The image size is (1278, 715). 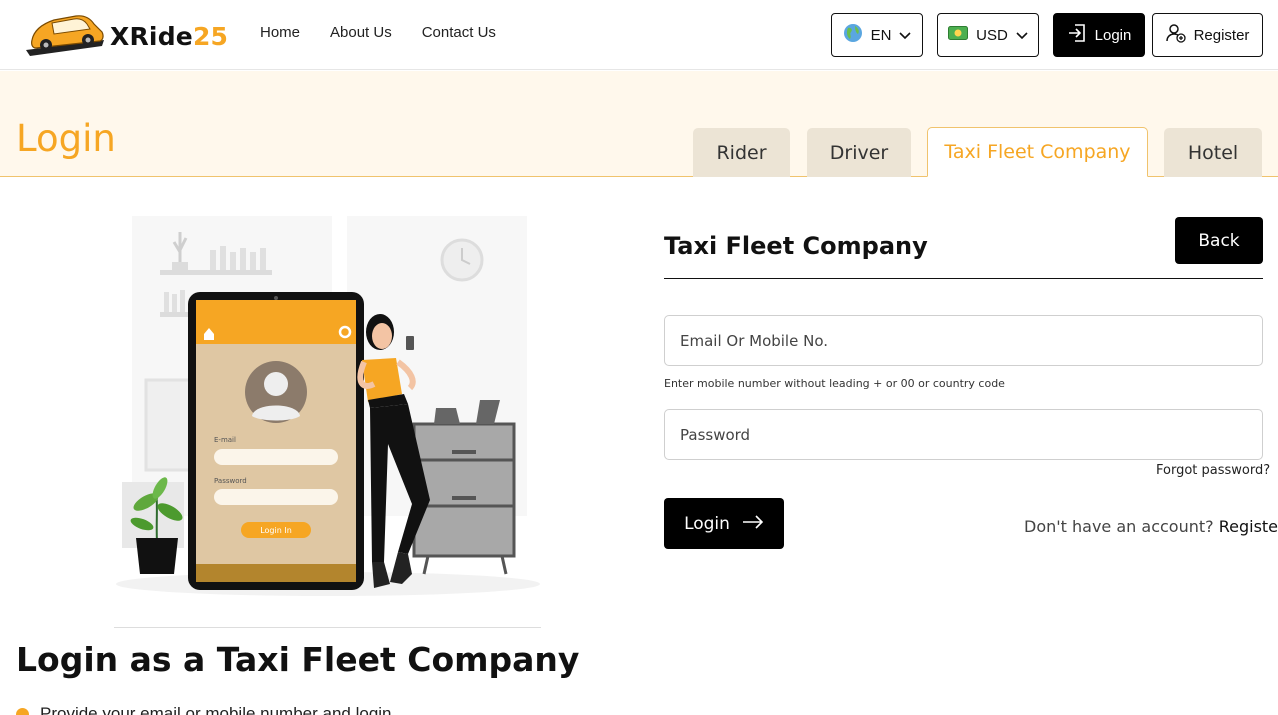 I want to click on tab-rider: Rider, so click(x=741, y=152).